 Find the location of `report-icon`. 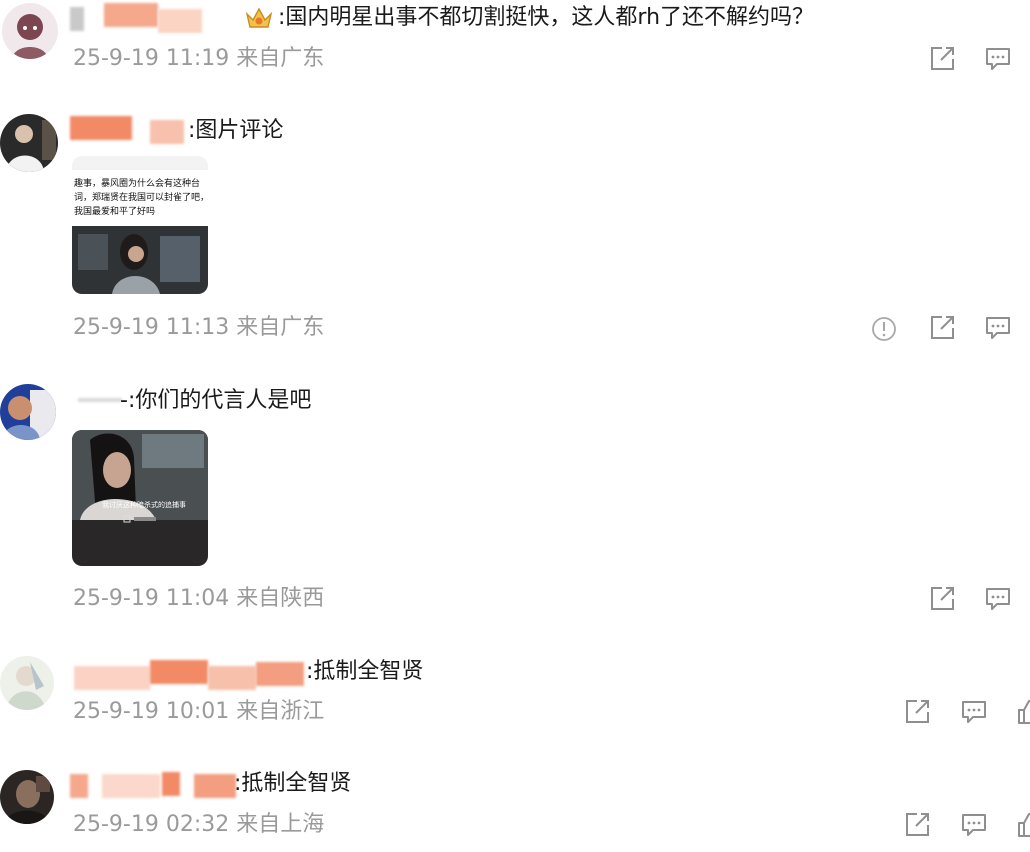

report-icon is located at coordinates (884, 329).